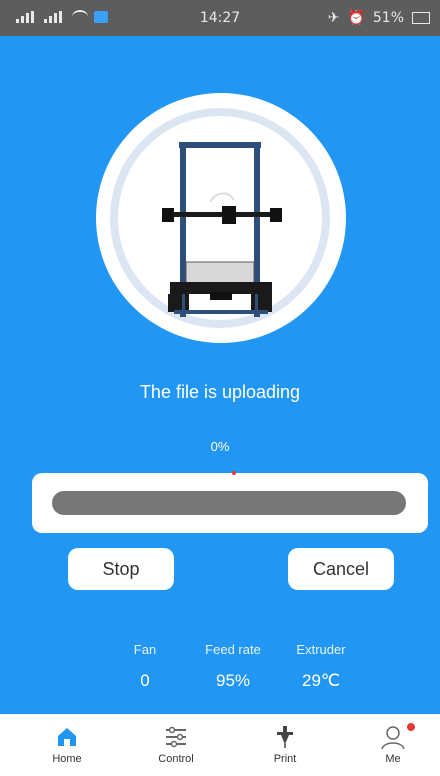  I want to click on battery-icon, so click(421, 18).